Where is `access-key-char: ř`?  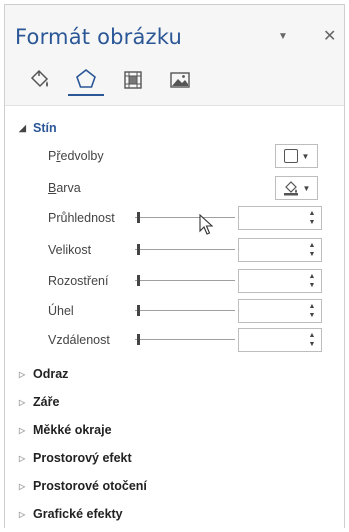
access-key-char: ř is located at coordinates (58, 156).